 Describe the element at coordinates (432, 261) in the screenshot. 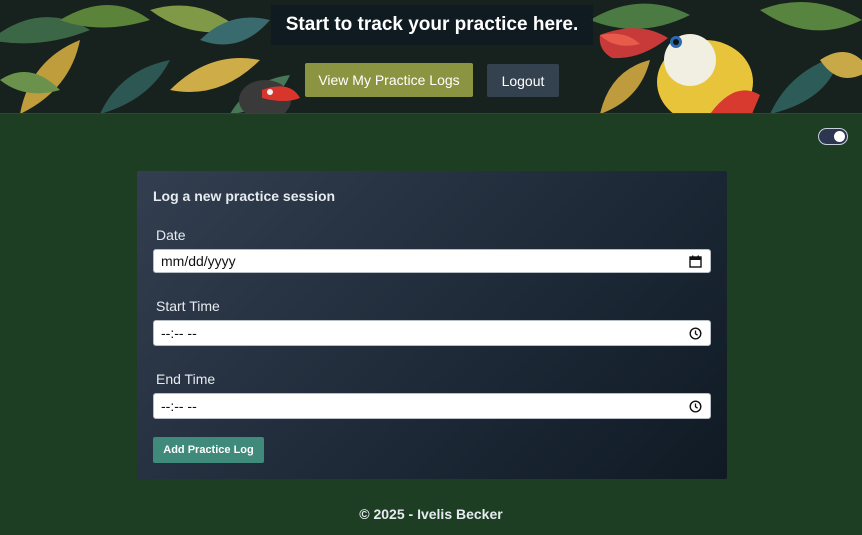

I see `date-input: mm/dd/yyyy` at that location.